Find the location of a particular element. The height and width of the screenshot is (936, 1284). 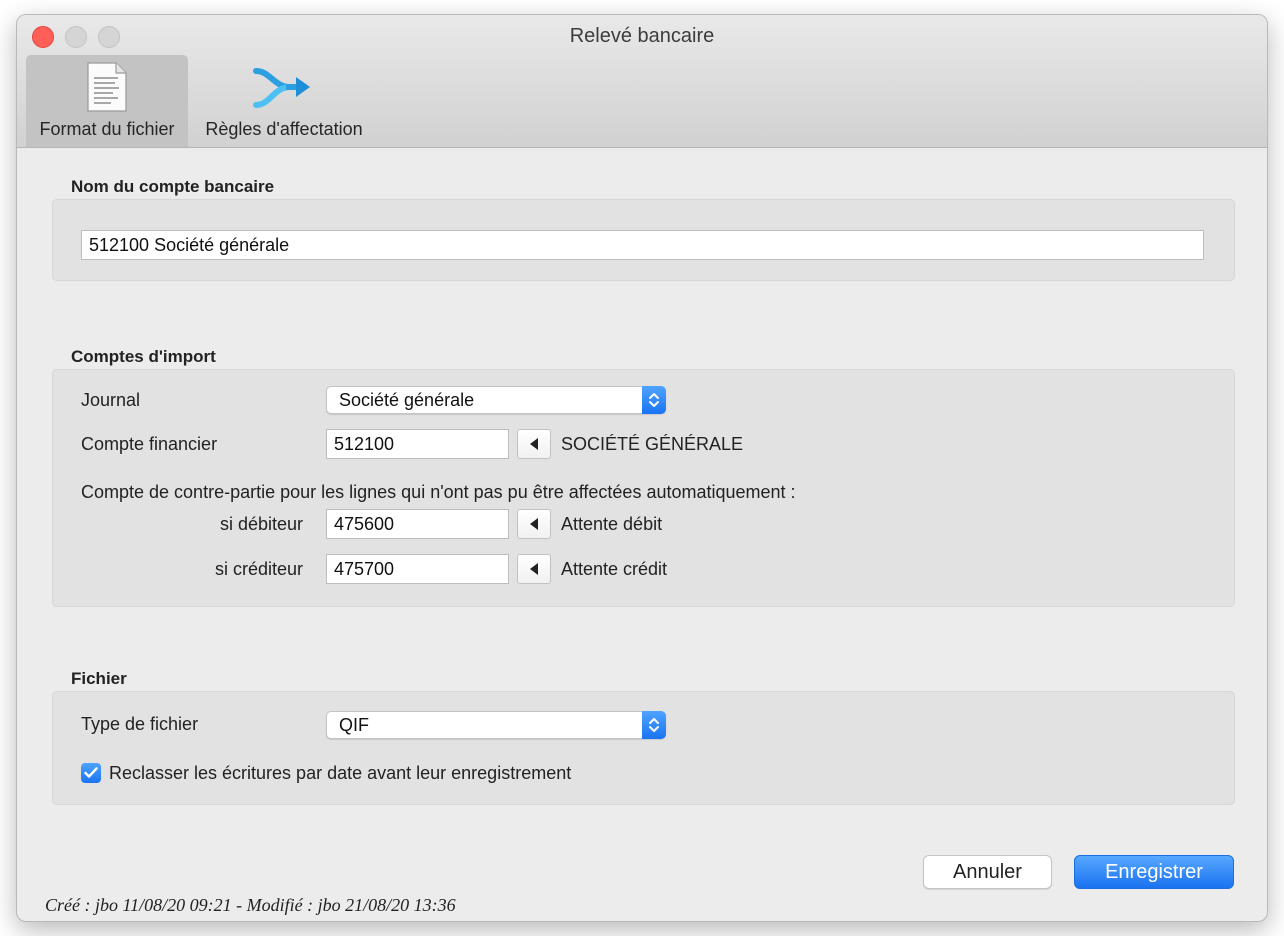

bank-account-name-input is located at coordinates (642, 245).